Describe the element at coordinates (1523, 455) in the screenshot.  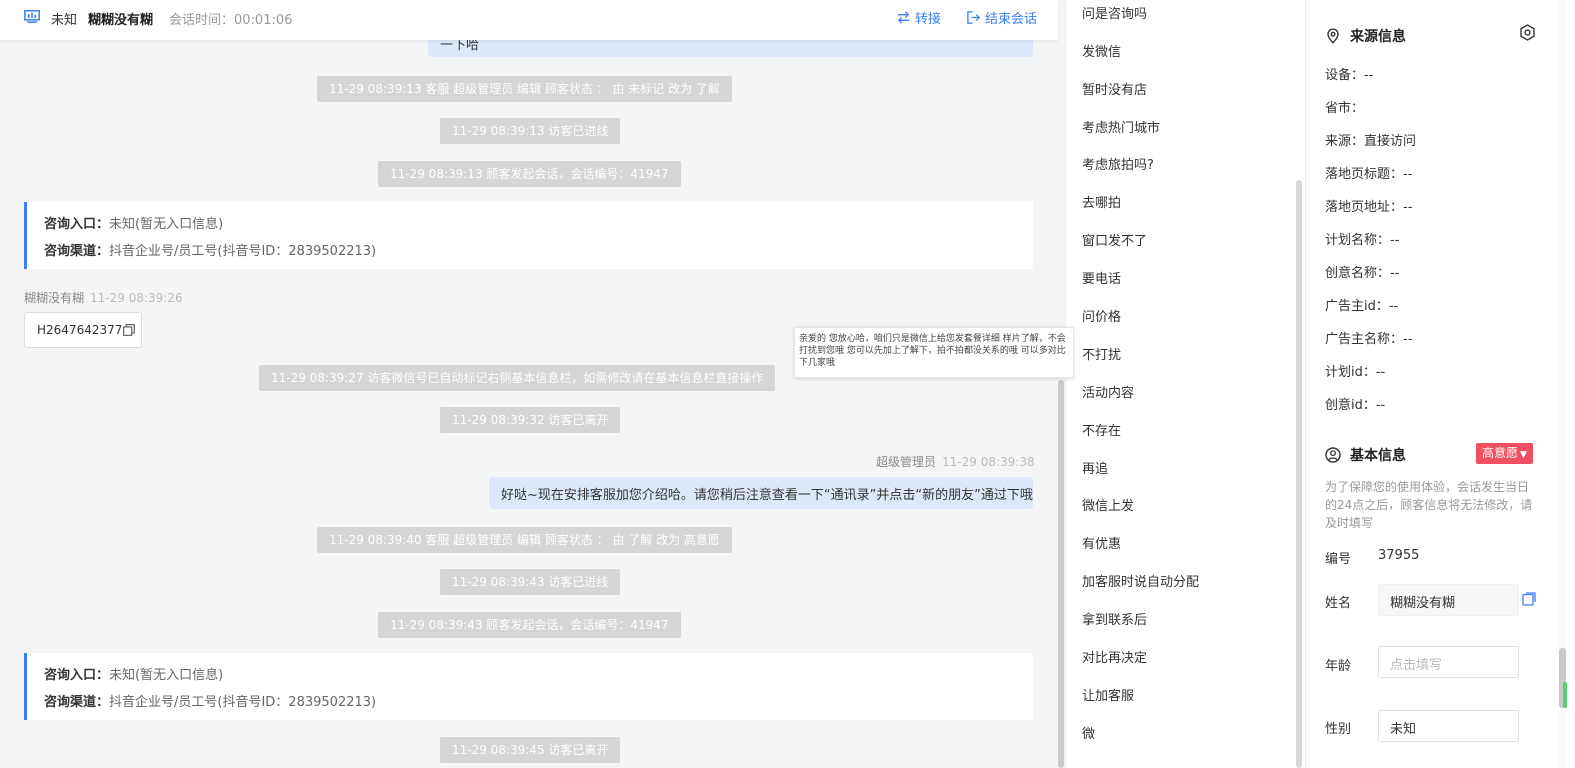
I see `caret-down-icon: ▼` at that location.